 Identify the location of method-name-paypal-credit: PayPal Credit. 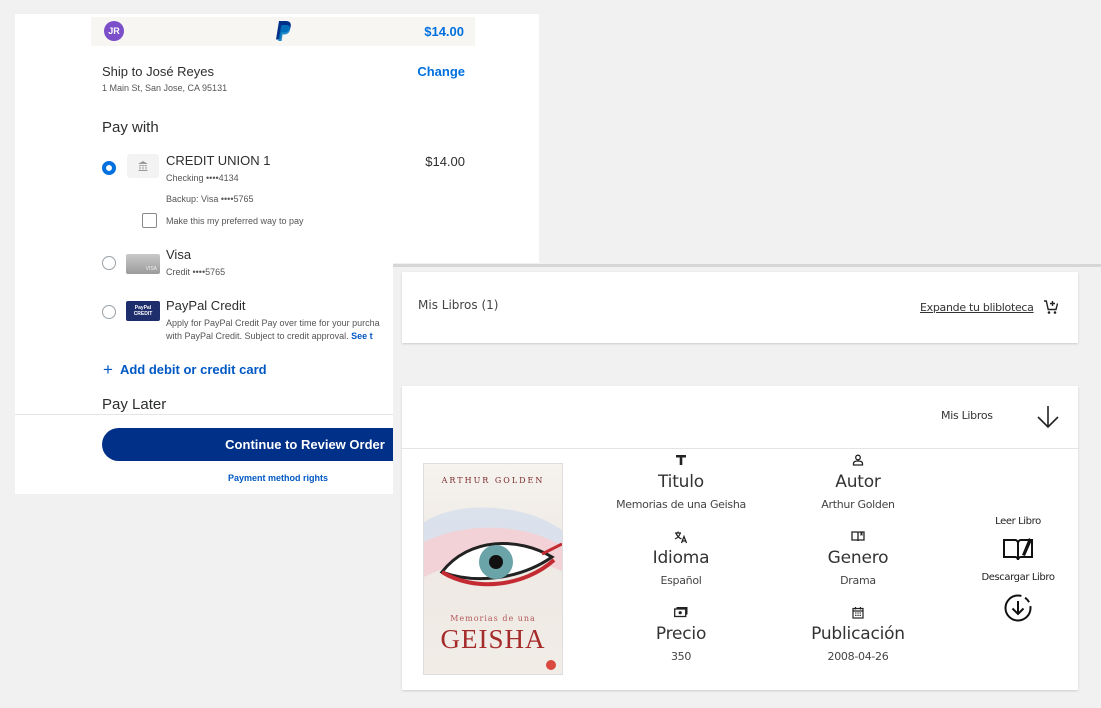
(206, 305).